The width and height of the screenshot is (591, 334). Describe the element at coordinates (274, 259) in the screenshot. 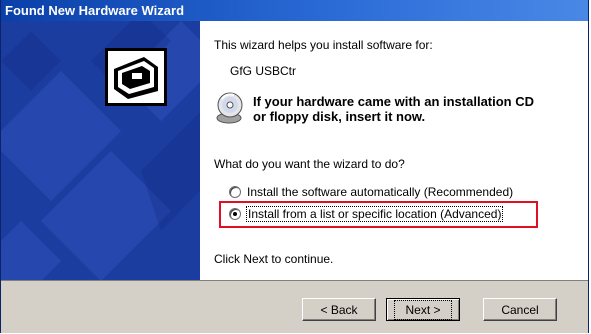

I see `continue-hint: Click Next to continue.` at that location.